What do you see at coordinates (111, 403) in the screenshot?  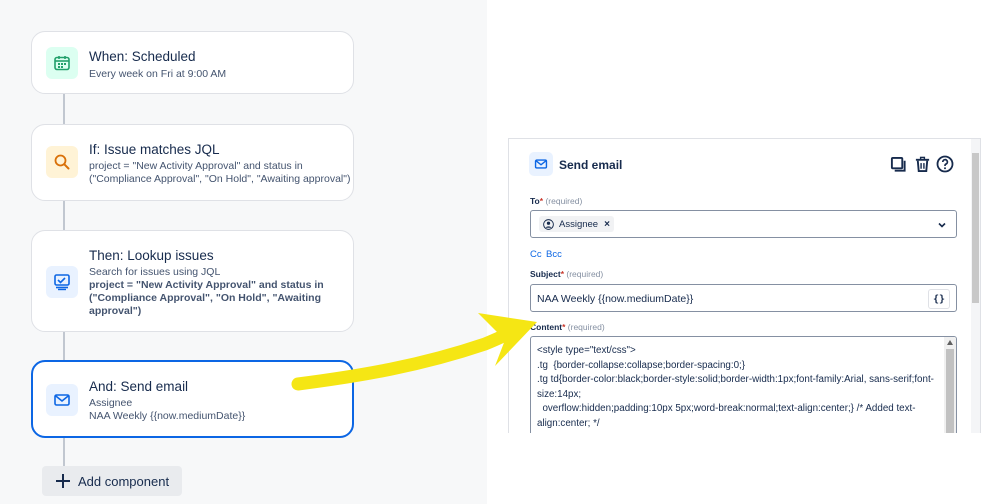 I see `send-email-recipient: Assignee` at bounding box center [111, 403].